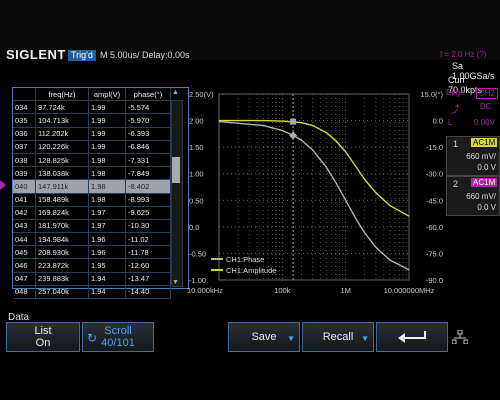  What do you see at coordinates (460, 337) in the screenshot?
I see `network-icon` at bounding box center [460, 337].